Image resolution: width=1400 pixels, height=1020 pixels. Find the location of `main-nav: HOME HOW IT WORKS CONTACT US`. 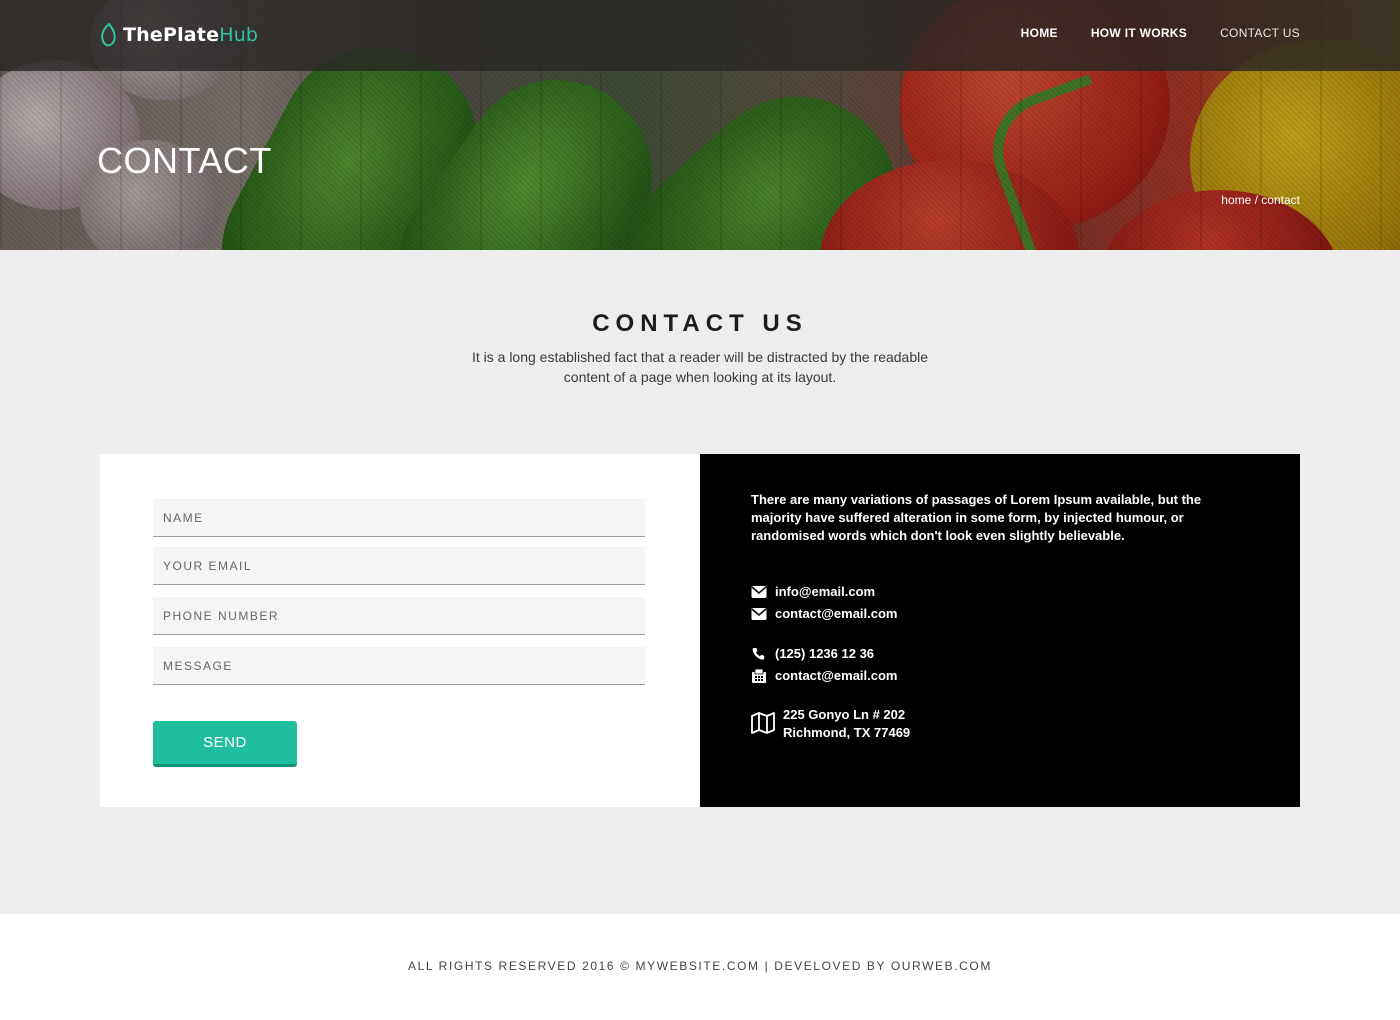

main-nav: HOME HOW IT WORKS CONTACT US is located at coordinates (1160, 33).